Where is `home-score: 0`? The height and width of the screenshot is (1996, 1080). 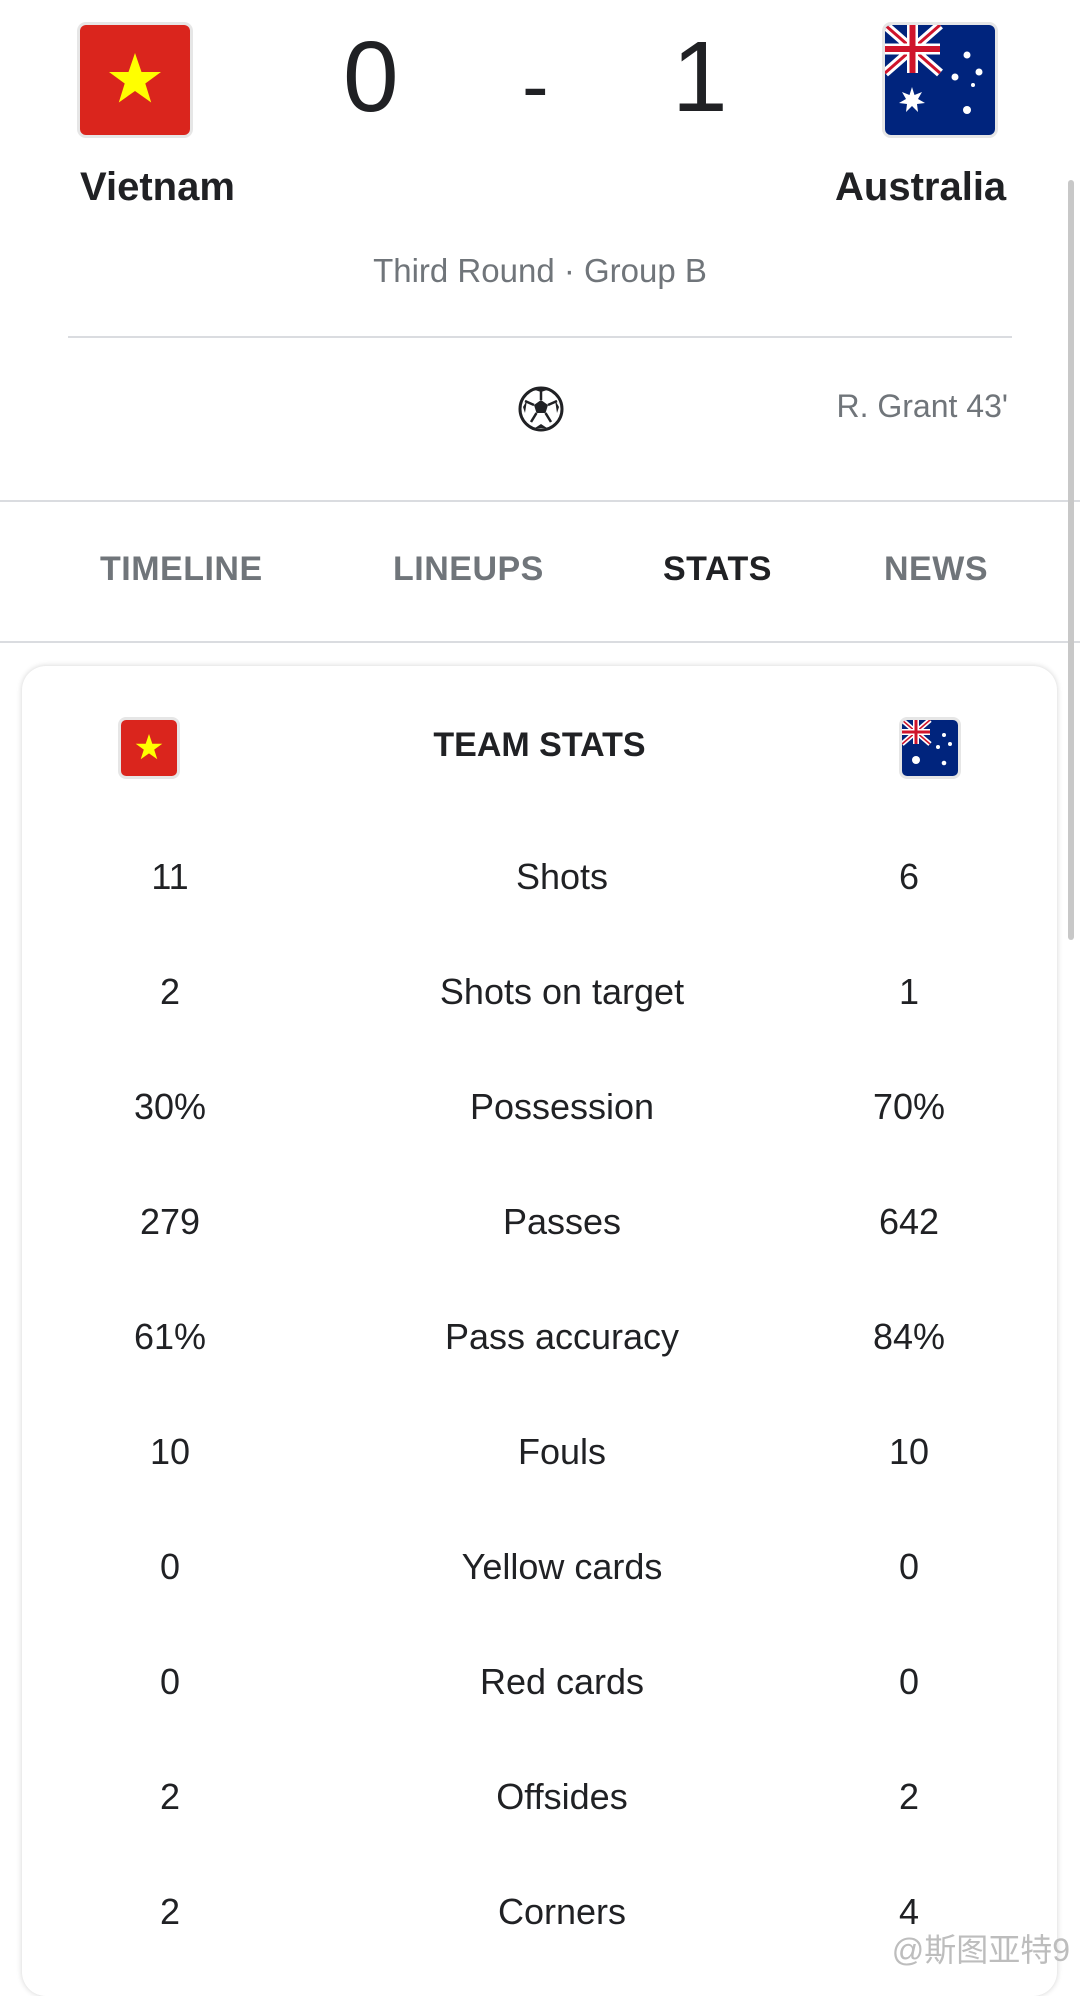 home-score: 0 is located at coordinates (371, 77).